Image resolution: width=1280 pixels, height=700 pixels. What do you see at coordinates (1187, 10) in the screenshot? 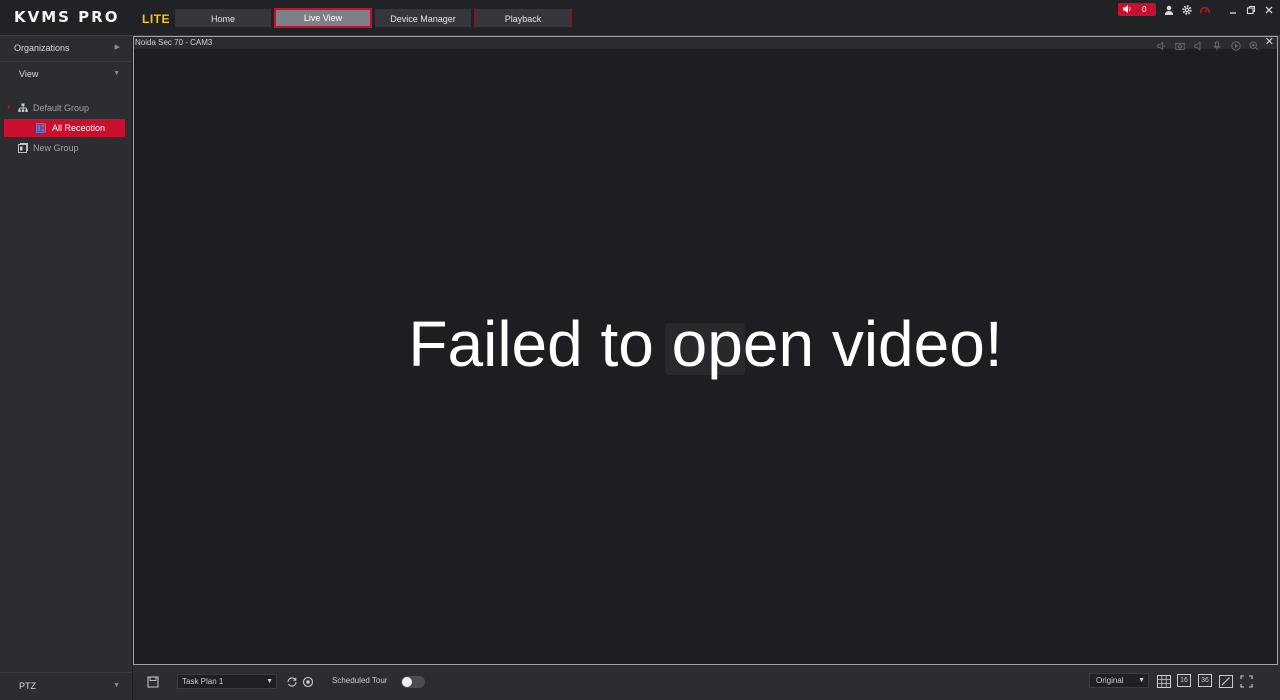
I see `settings-icon` at bounding box center [1187, 10].